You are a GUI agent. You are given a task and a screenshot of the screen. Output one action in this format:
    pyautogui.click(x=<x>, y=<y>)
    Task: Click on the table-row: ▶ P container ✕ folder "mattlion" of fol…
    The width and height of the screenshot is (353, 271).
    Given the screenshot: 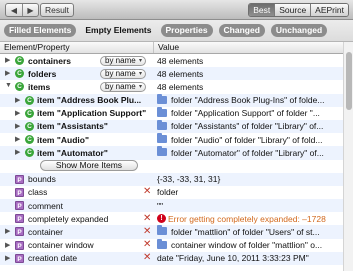 What is the action you would take?
    pyautogui.click(x=171, y=232)
    